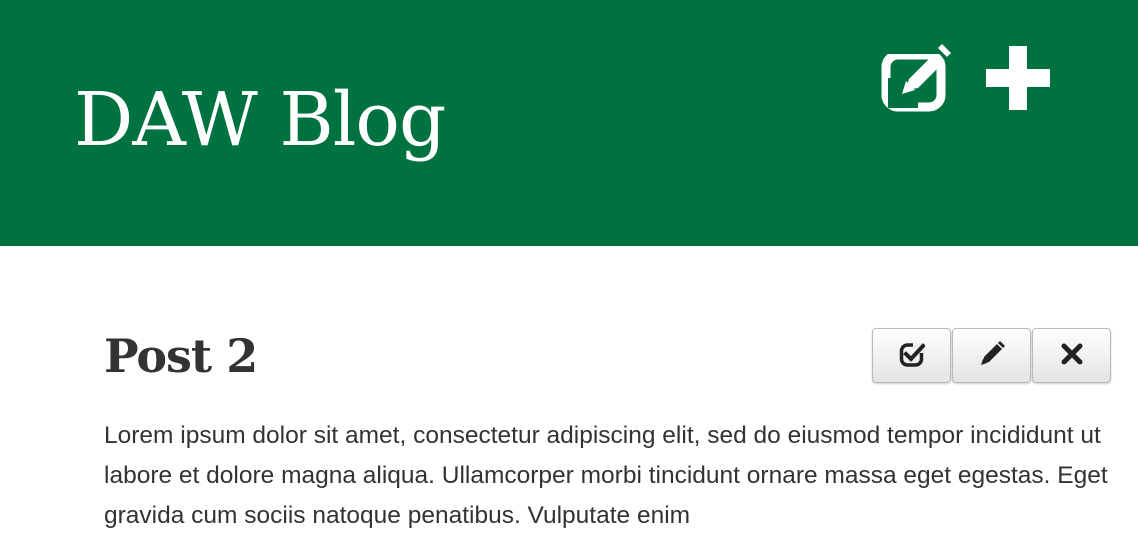 This screenshot has height=536, width=1138. What do you see at coordinates (1018, 80) in the screenshot?
I see `plus-icon` at bounding box center [1018, 80].